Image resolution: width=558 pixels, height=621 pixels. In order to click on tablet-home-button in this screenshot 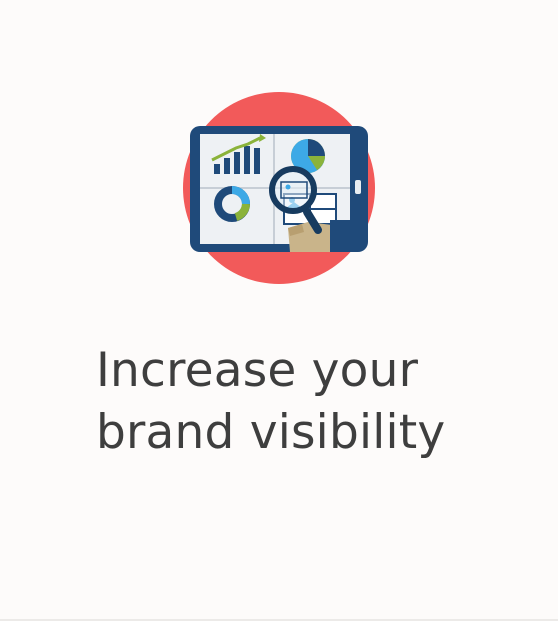, I will do `click(358, 187)`.